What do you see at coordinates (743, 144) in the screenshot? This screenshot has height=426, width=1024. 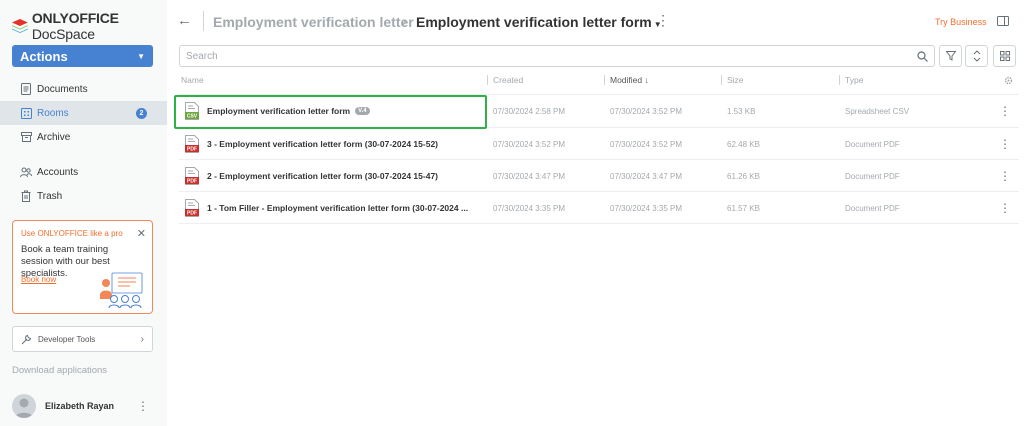 I see `file-size: 62.48 KB` at bounding box center [743, 144].